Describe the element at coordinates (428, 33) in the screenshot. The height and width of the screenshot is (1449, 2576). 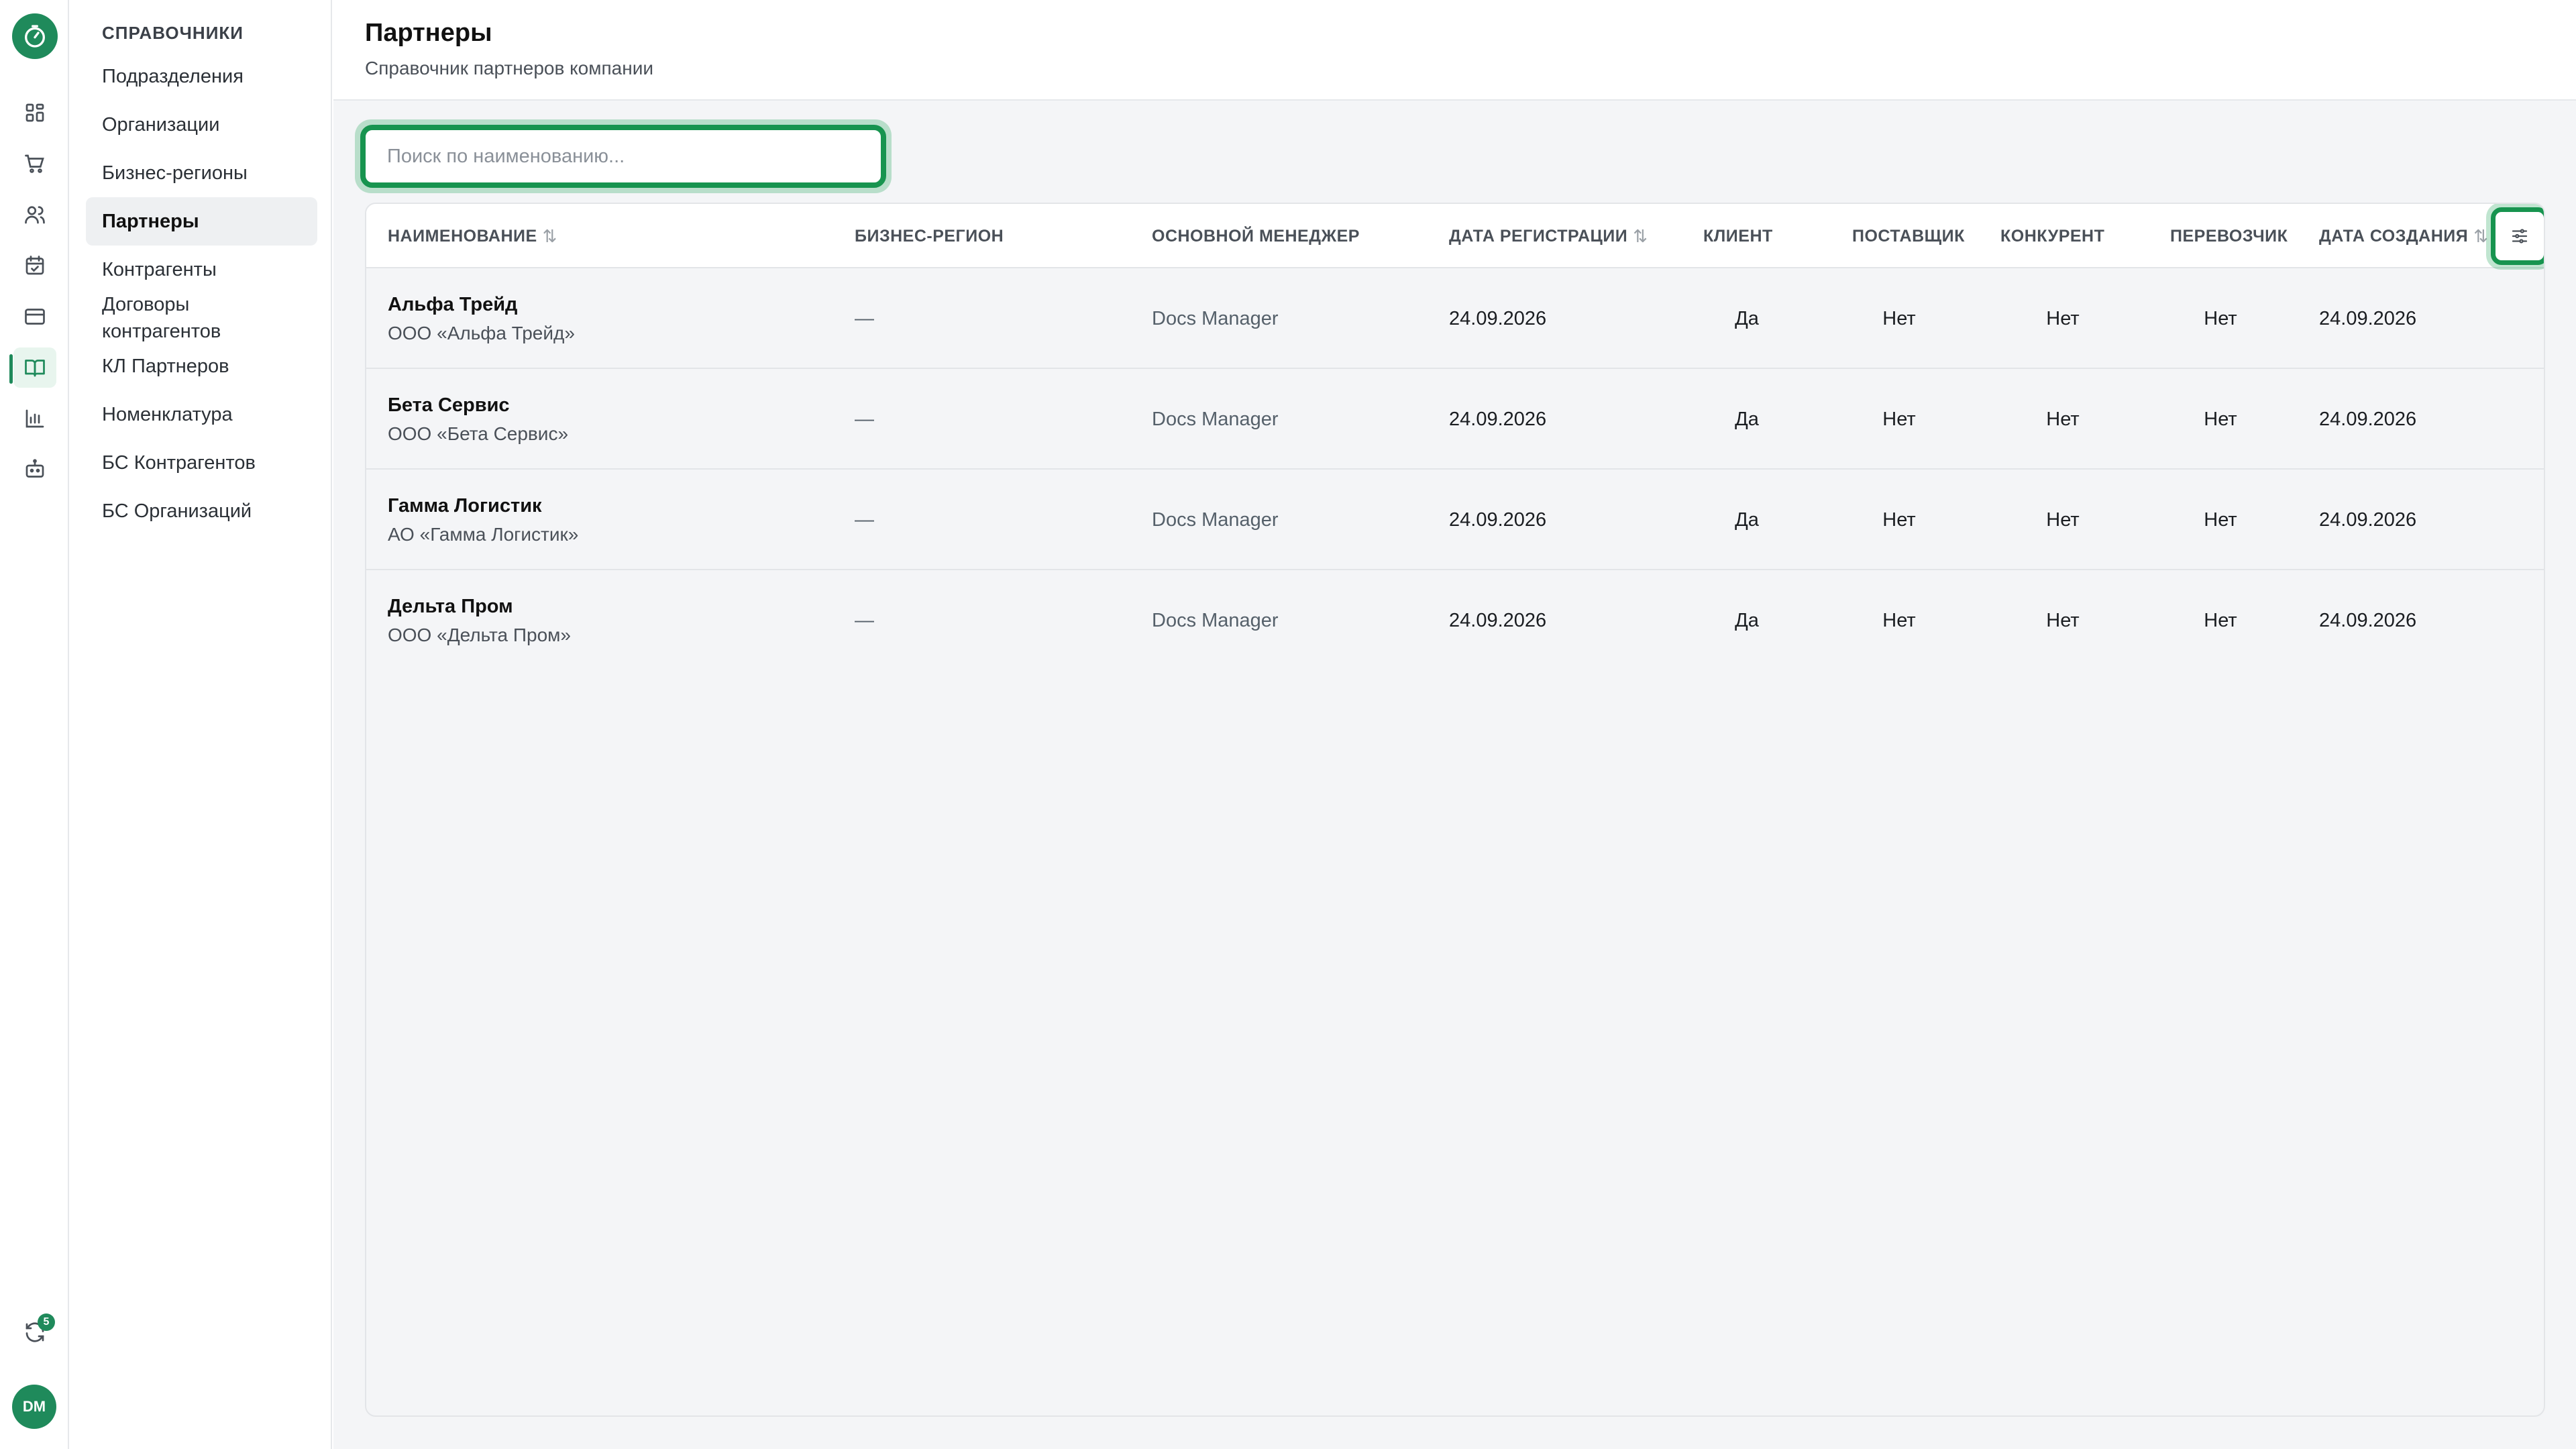
I see `page-title: Партнеры` at that location.